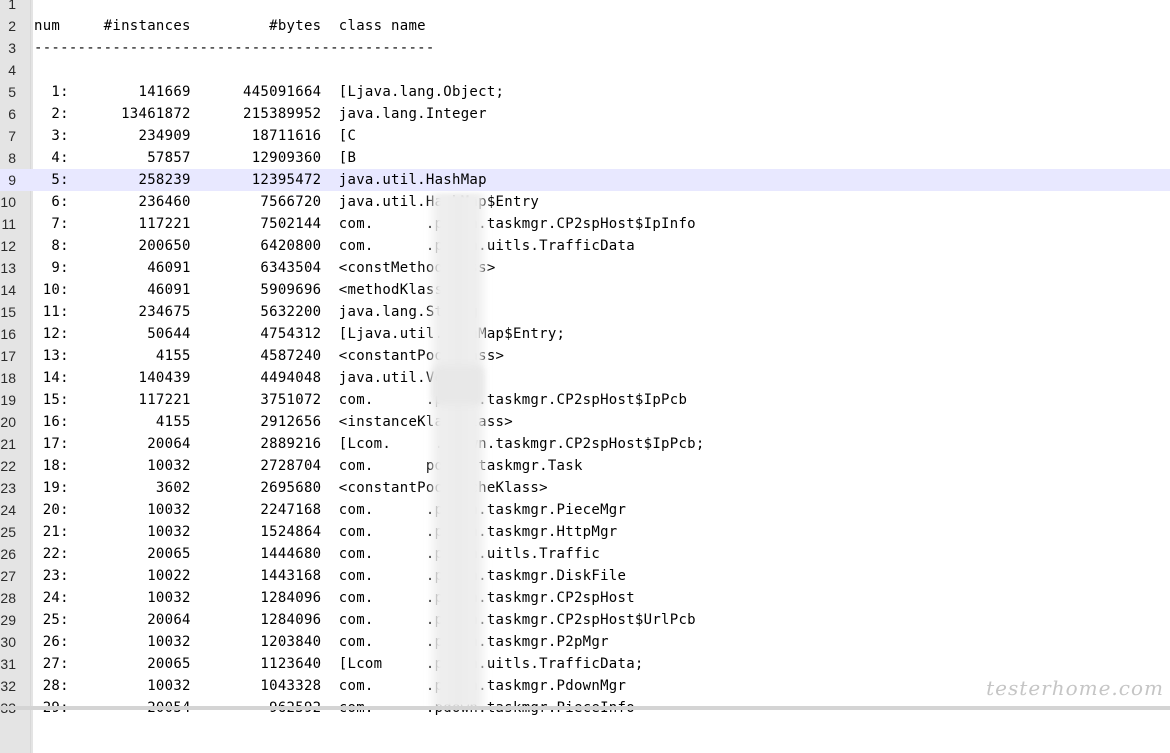 This screenshot has height=753, width=1170. I want to click on line-number: 27, so click(8, 576).